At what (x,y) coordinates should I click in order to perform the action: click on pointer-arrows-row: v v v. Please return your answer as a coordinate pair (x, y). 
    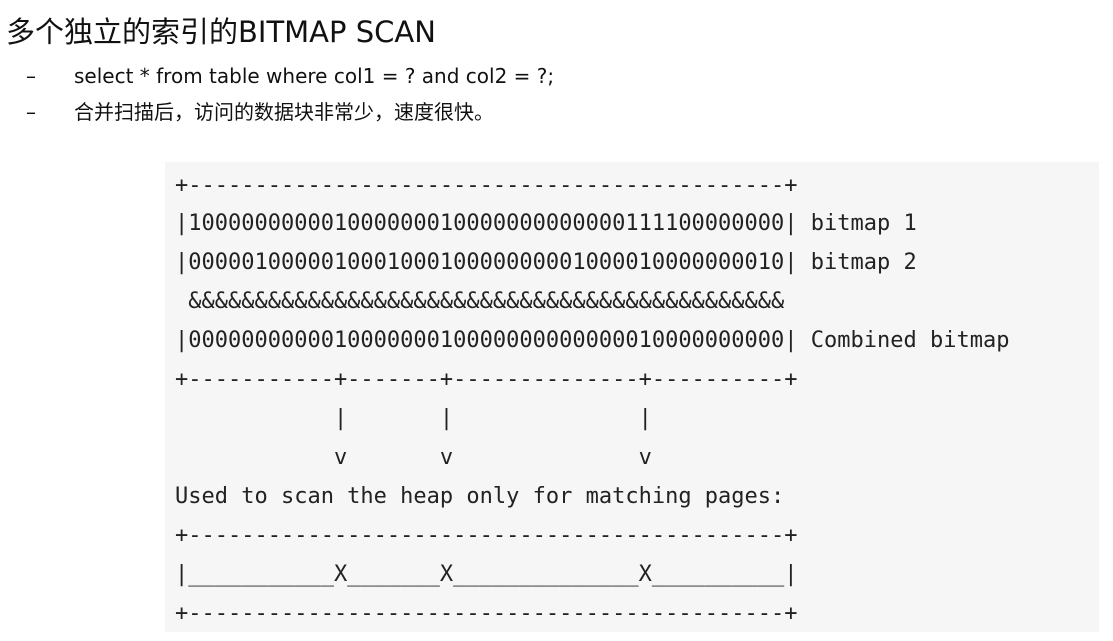
    Looking at the image, I should click on (413, 457).